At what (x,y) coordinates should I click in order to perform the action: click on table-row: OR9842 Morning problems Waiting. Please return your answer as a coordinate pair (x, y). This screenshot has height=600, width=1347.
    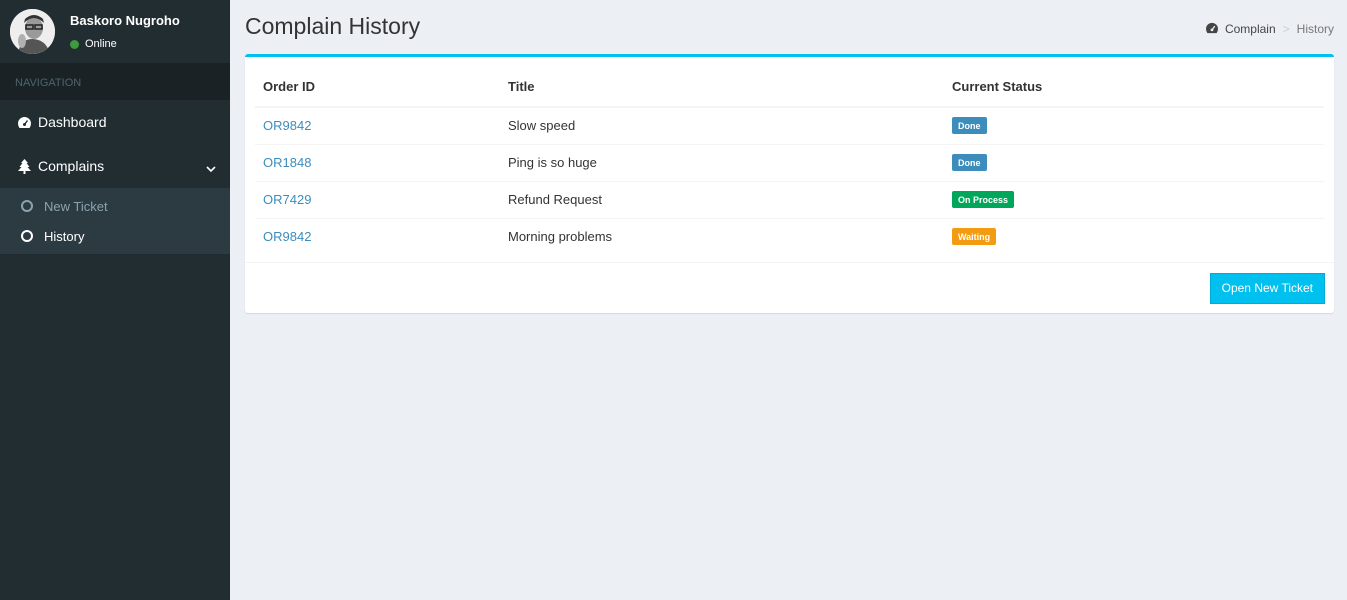
    Looking at the image, I should click on (789, 236).